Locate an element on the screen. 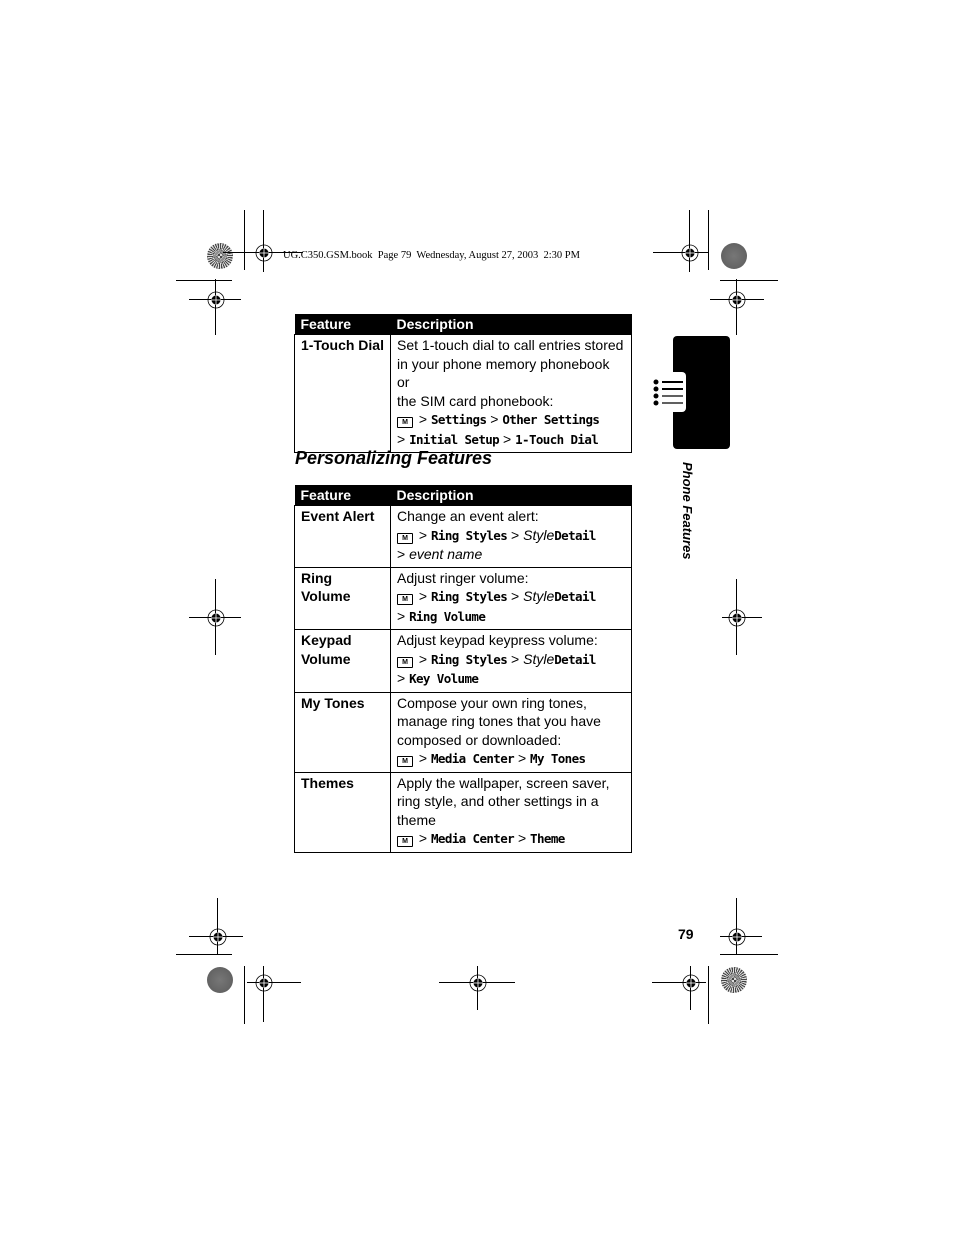 This screenshot has height=1235, width=954. registration-line is located at coordinates (689, 241).